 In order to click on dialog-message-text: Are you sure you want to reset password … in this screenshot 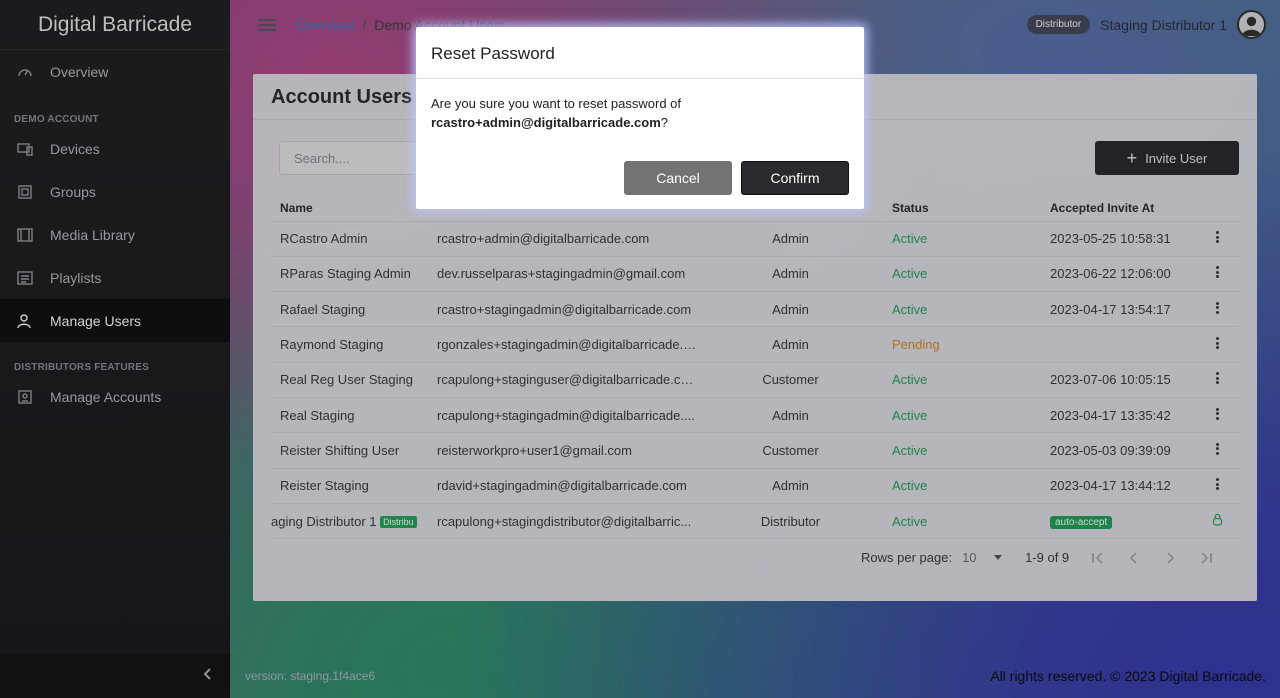, I will do `click(556, 103)`.